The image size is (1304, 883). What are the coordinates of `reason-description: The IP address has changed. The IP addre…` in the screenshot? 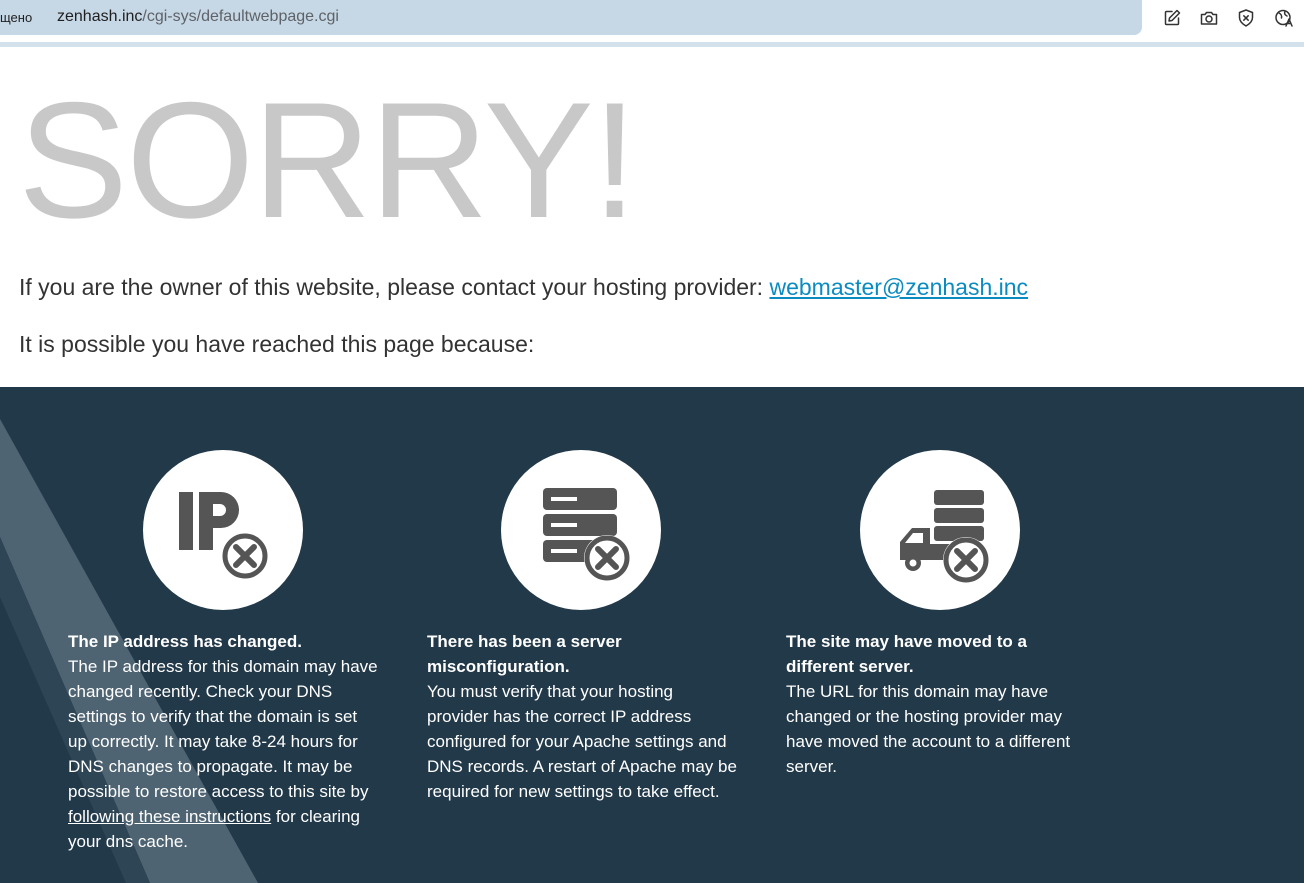 It's located at (224, 741).